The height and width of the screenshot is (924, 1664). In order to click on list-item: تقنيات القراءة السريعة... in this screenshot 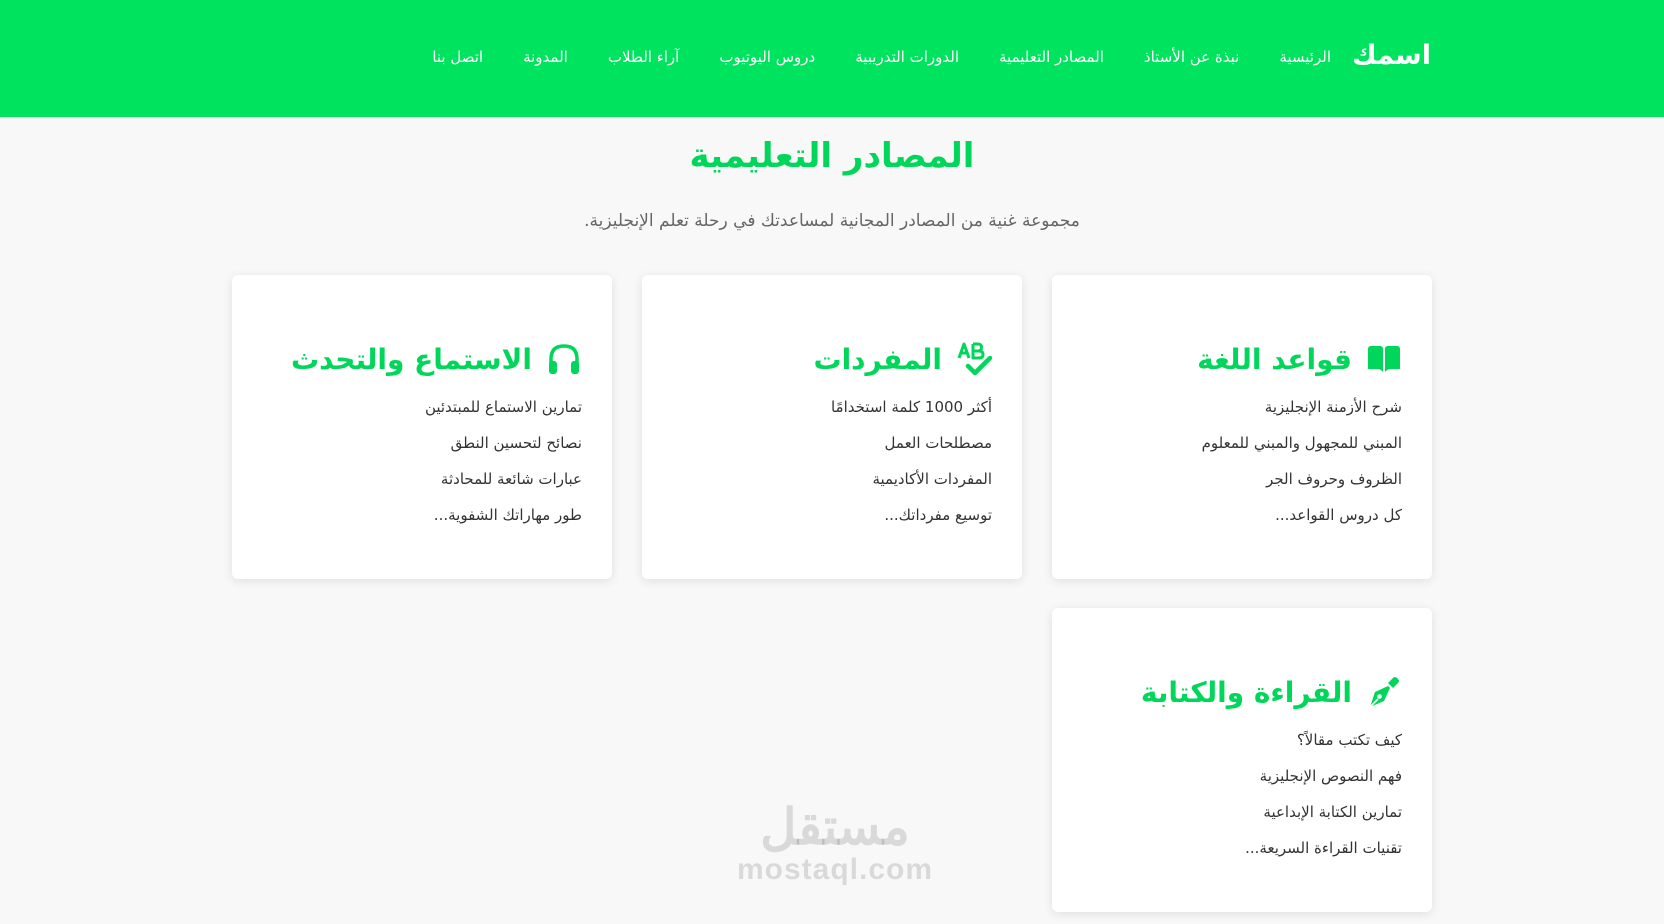, I will do `click(1242, 856)`.